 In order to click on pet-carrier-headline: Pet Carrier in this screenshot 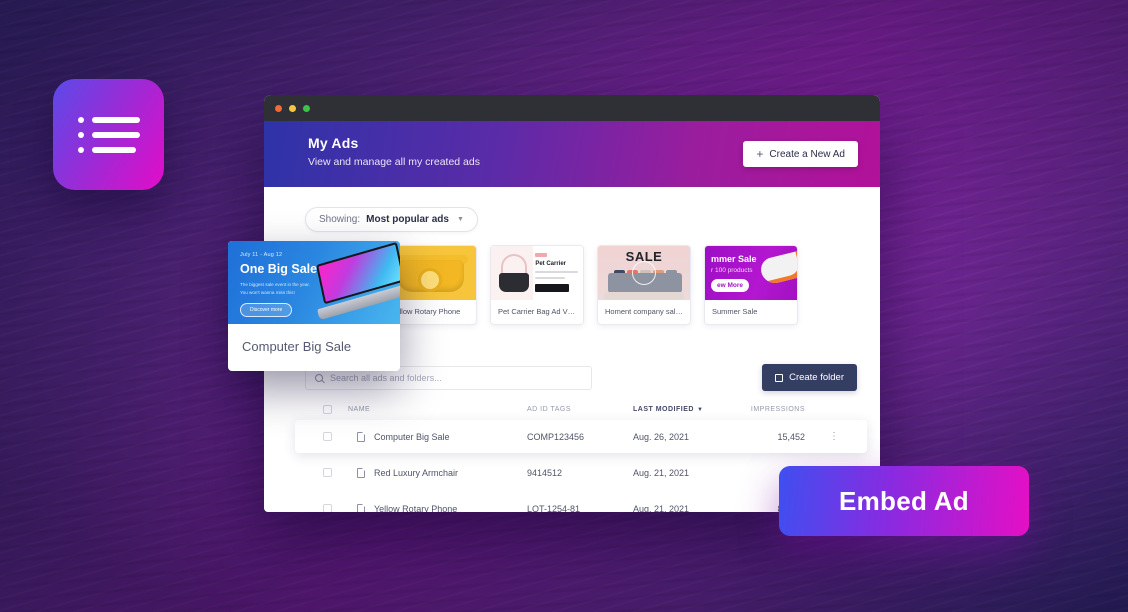, I will do `click(550, 264)`.